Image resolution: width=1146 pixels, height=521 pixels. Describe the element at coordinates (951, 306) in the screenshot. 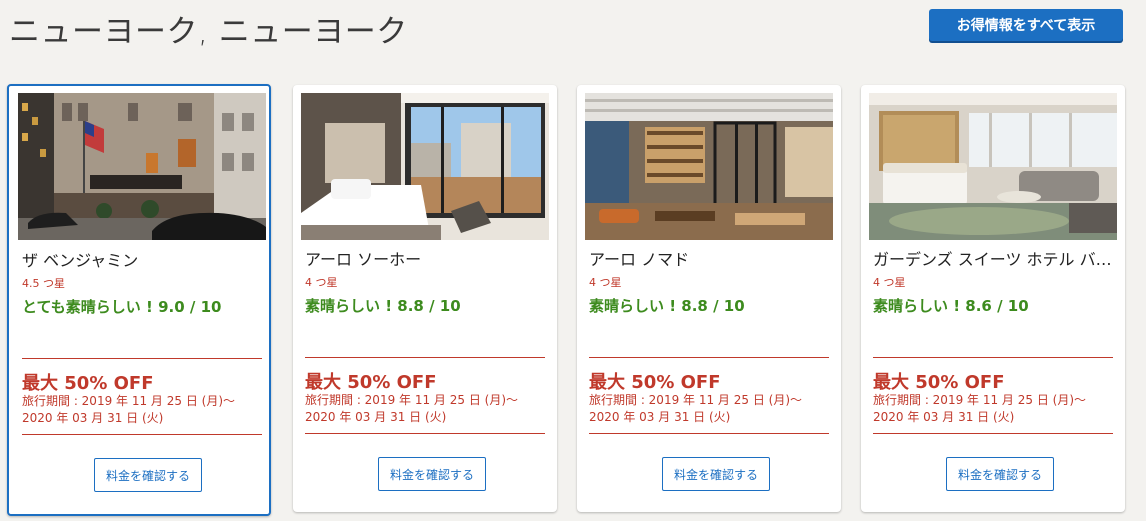

I see `guest-rating: 素晴らしい ! 8.6 / 10` at that location.